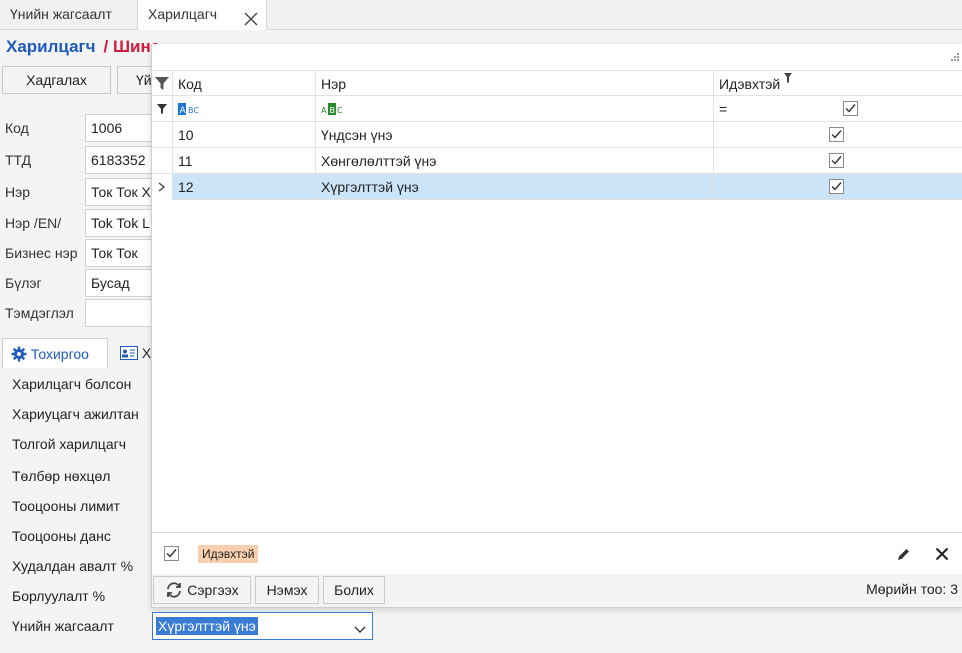  What do you see at coordinates (243, 187) in the screenshot?
I see `cell-code: 12` at bounding box center [243, 187].